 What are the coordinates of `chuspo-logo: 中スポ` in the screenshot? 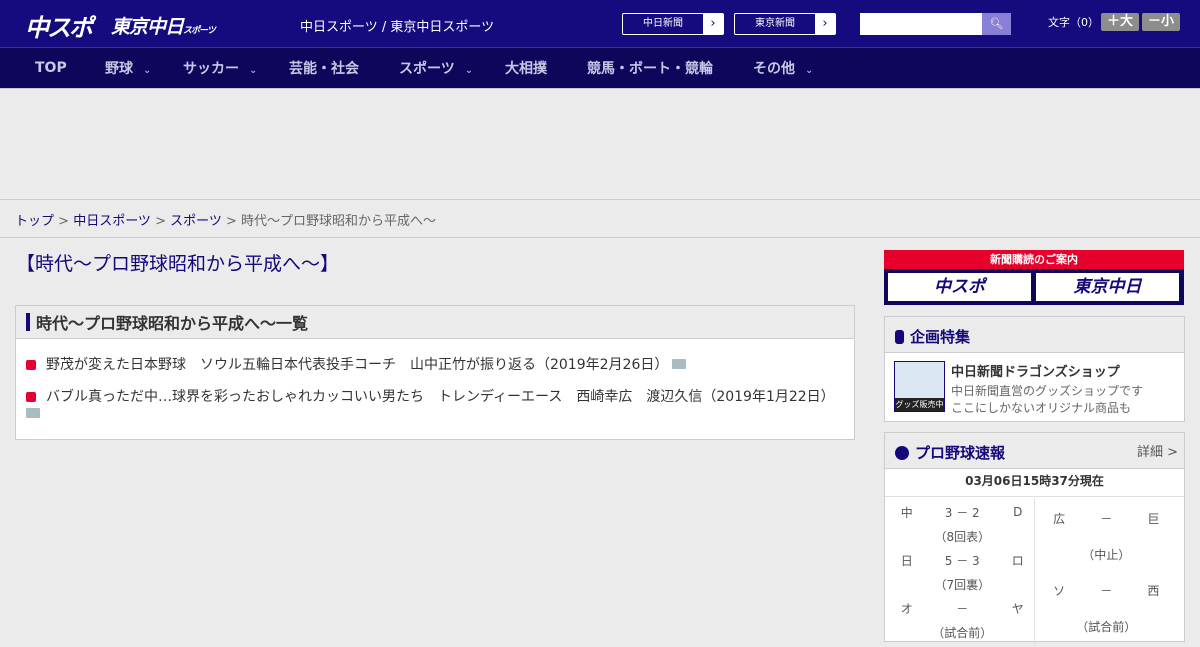 It's located at (59, 25).